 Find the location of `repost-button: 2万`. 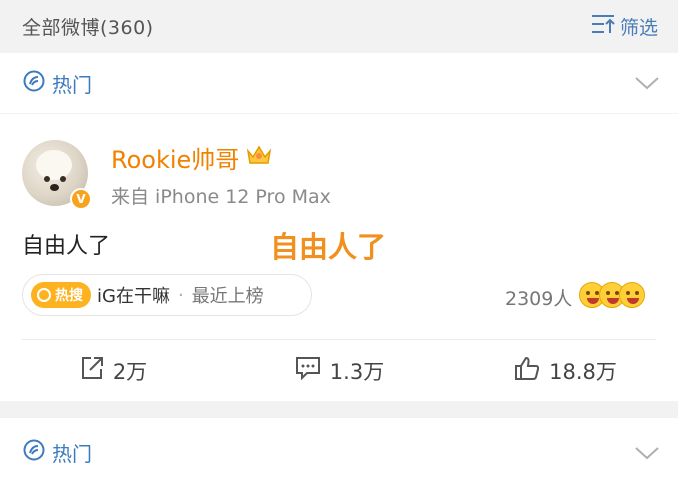

repost-button: 2万 is located at coordinates (113, 370).